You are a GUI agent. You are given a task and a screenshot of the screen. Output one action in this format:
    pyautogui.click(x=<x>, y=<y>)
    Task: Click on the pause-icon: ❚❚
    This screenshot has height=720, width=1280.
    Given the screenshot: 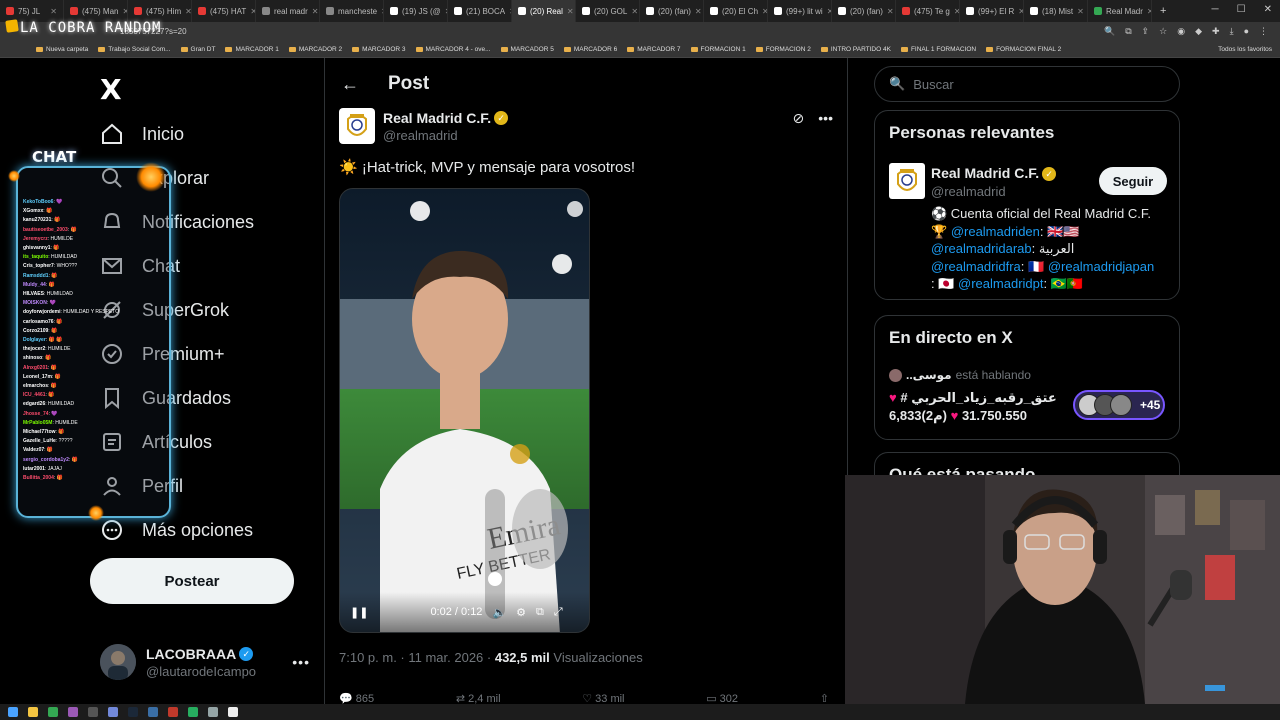 What is the action you would take?
    pyautogui.click(x=359, y=612)
    